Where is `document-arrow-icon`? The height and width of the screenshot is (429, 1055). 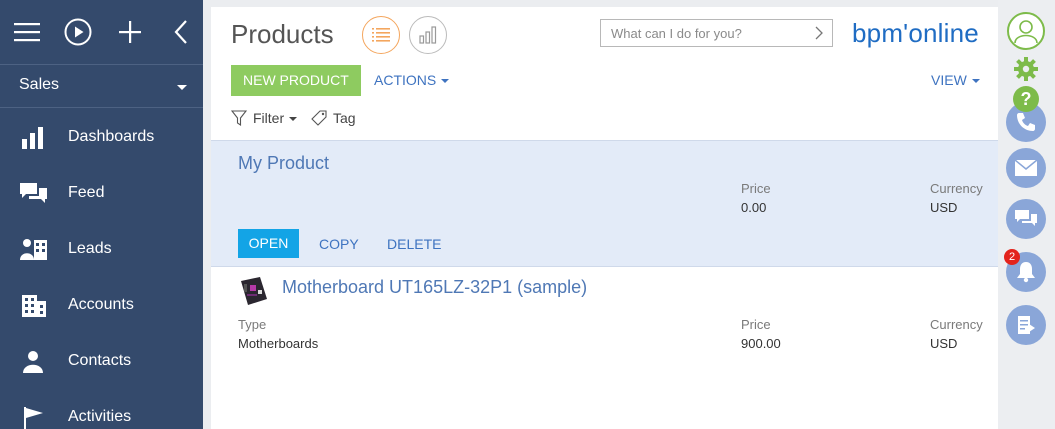 document-arrow-icon is located at coordinates (1026, 325).